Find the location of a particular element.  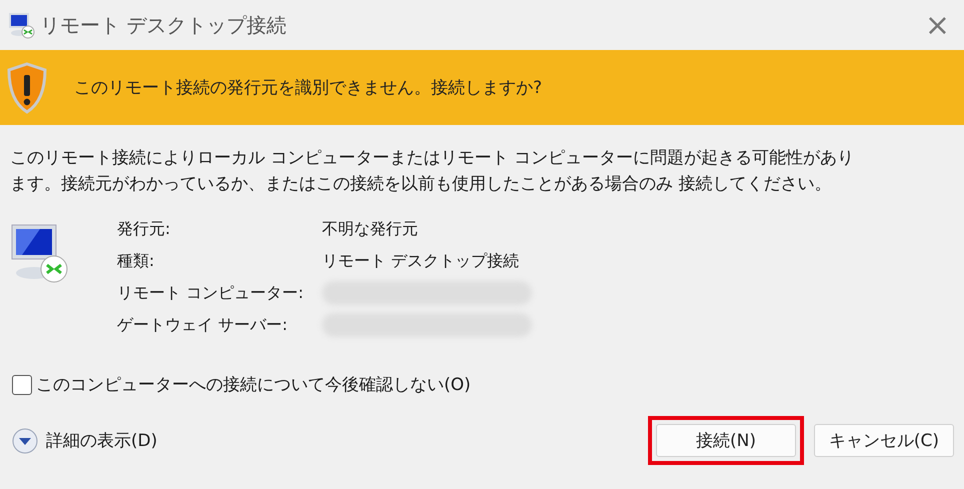

expand-chevron-icon is located at coordinates (25, 441).